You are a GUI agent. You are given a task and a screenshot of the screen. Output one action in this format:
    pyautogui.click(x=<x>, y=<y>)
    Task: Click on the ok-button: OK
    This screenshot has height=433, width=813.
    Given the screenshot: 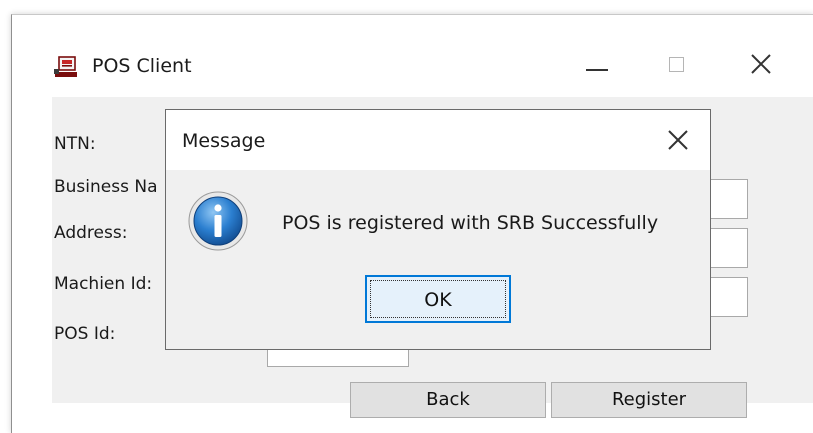 What is the action you would take?
    pyautogui.click(x=438, y=299)
    